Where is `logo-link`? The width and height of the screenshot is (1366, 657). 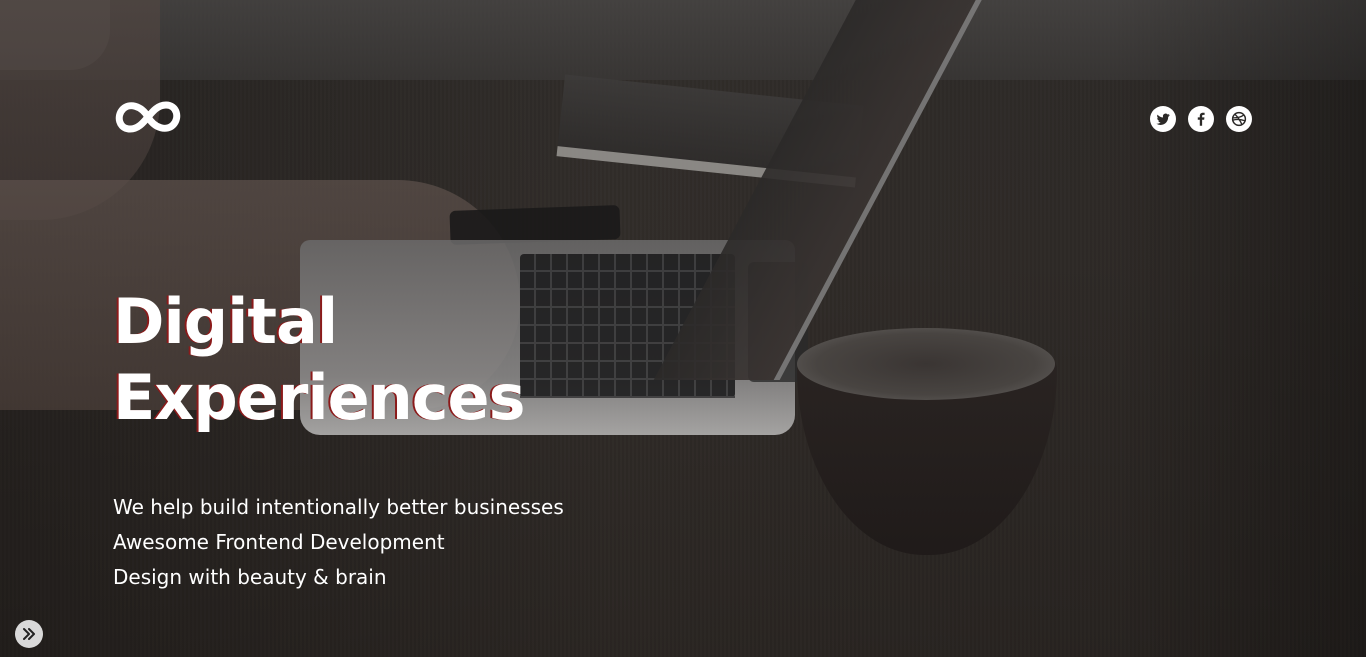 logo-link is located at coordinates (148, 117).